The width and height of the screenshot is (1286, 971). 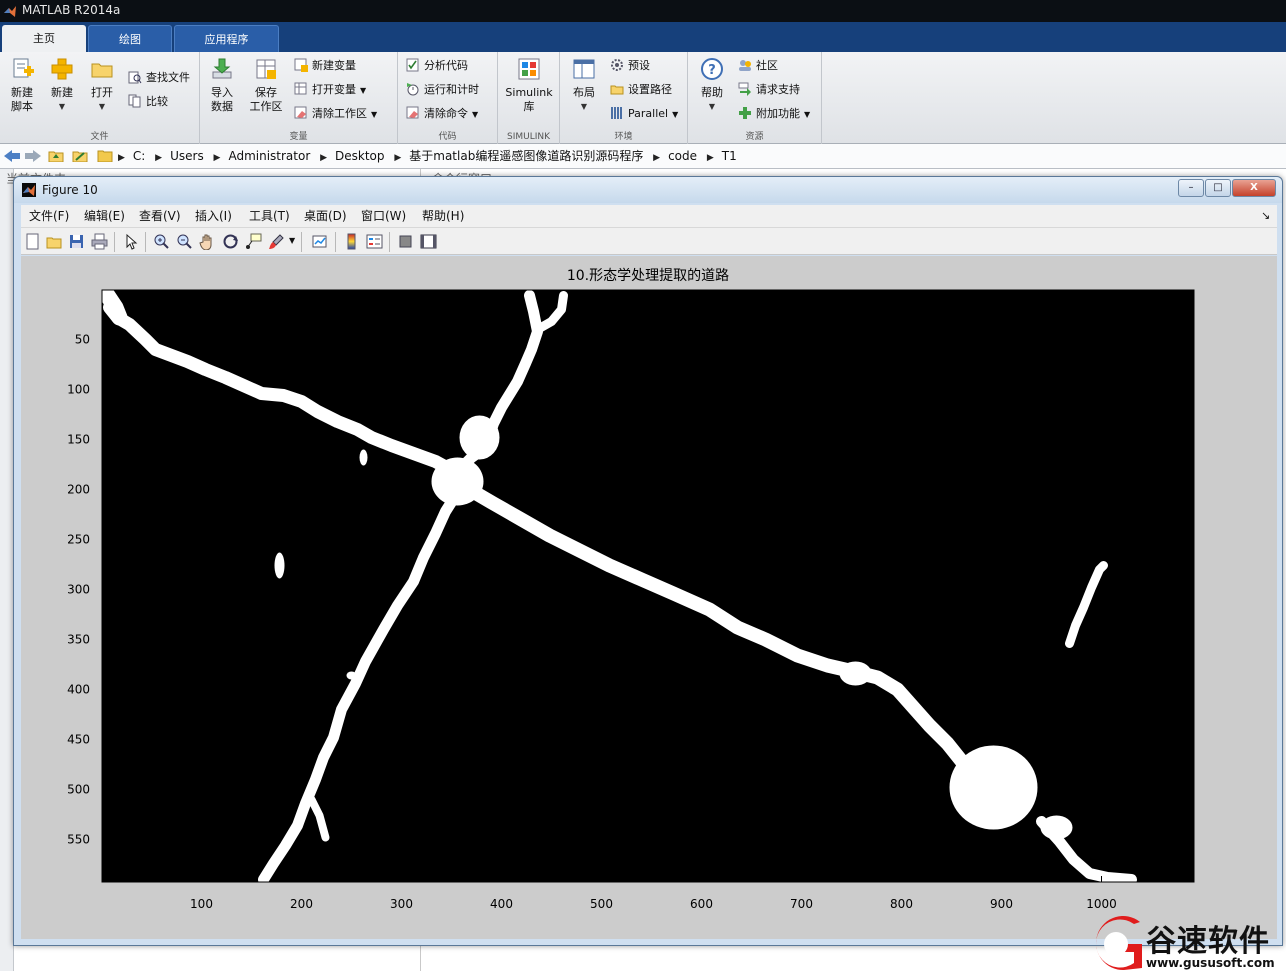 What do you see at coordinates (184, 241) in the screenshot?
I see `zoom-out-icon` at bounding box center [184, 241].